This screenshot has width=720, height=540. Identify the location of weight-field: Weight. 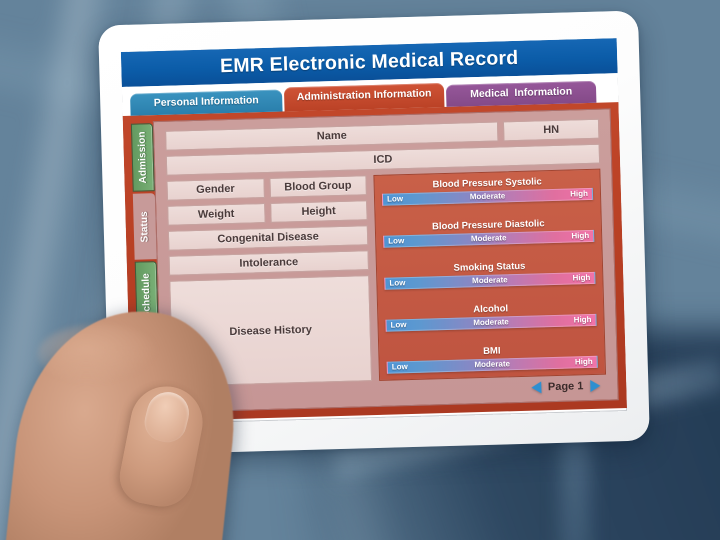
(216, 214).